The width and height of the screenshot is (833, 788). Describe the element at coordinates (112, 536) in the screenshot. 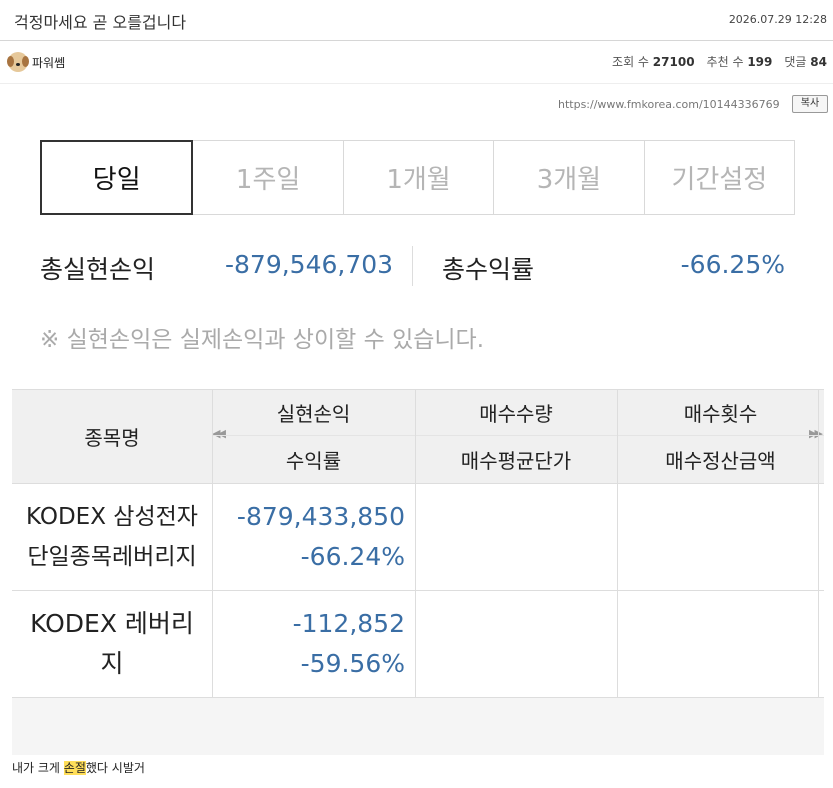

I see `table-row-name: KODEX 삼성전자 단일종목레버리지` at that location.